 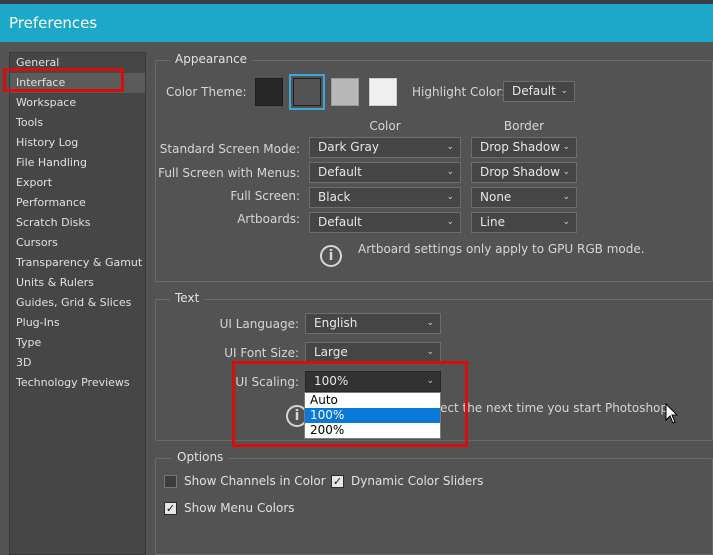 I want to click on ui-language-label: UI Language:, so click(x=259, y=324).